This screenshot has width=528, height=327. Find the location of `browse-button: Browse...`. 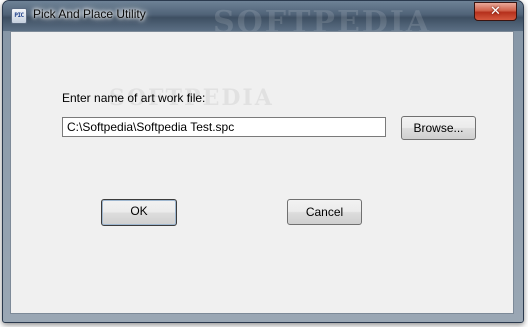

browse-button: Browse... is located at coordinates (438, 128).